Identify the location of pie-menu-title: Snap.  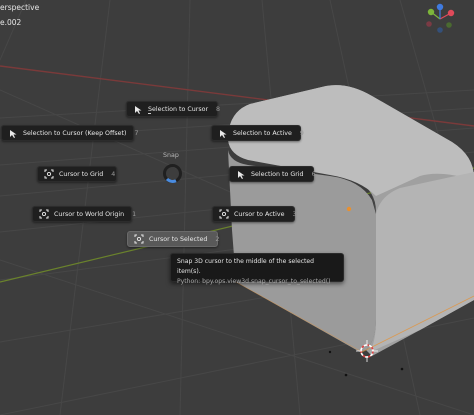
(171, 155).